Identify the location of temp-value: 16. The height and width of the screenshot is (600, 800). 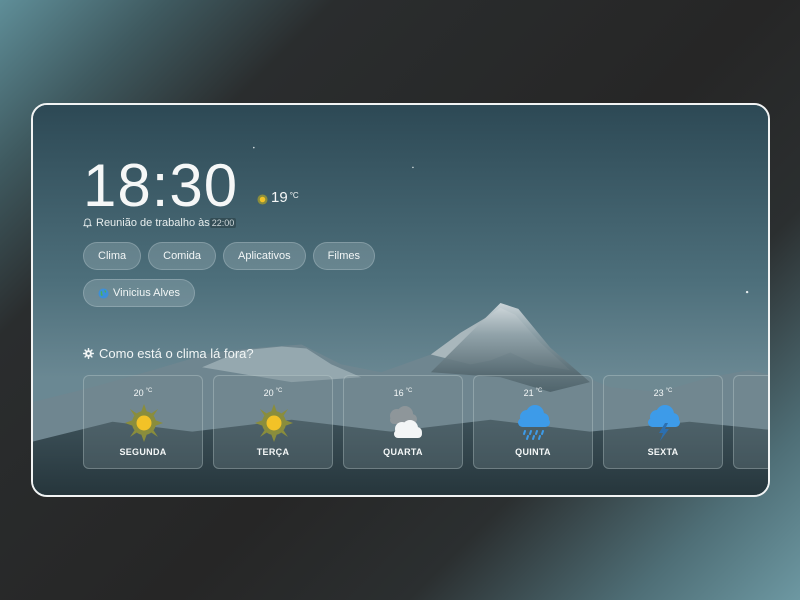
(398, 393).